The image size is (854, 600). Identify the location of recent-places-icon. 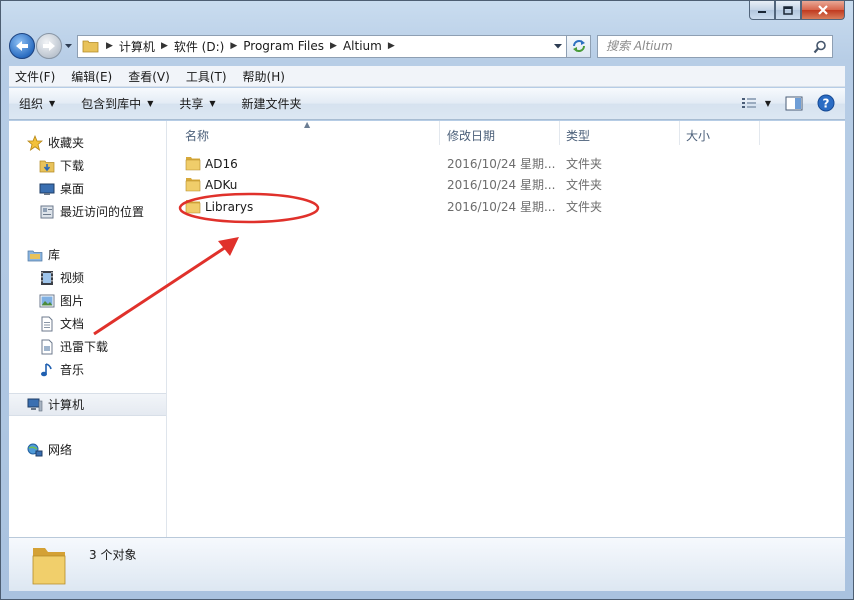
(47, 212).